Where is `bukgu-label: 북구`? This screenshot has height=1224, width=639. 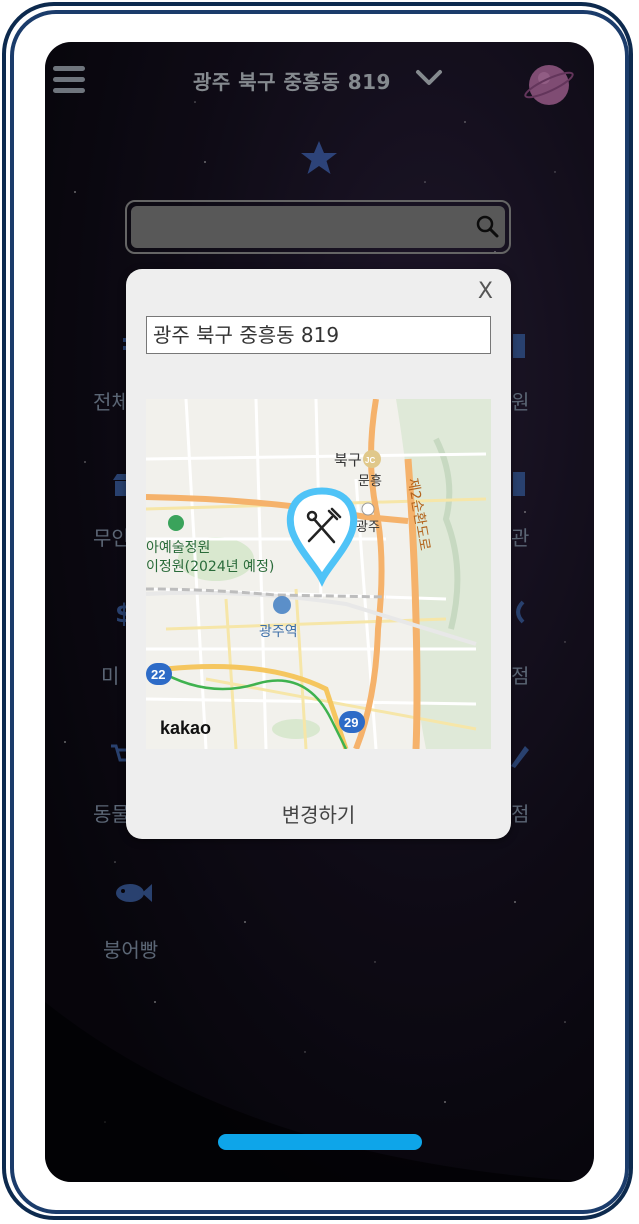 bukgu-label: 북구 is located at coordinates (348, 460).